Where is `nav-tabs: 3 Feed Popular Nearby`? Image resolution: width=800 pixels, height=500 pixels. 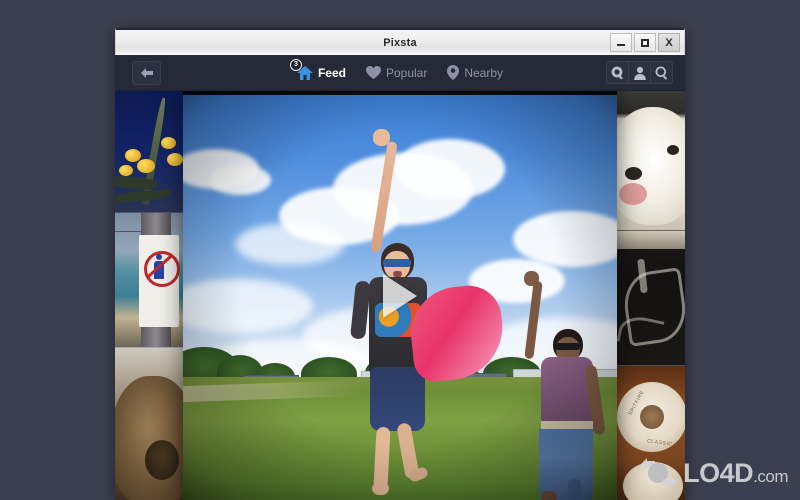
nav-tabs: 3 Feed Popular Nearby is located at coordinates (400, 70).